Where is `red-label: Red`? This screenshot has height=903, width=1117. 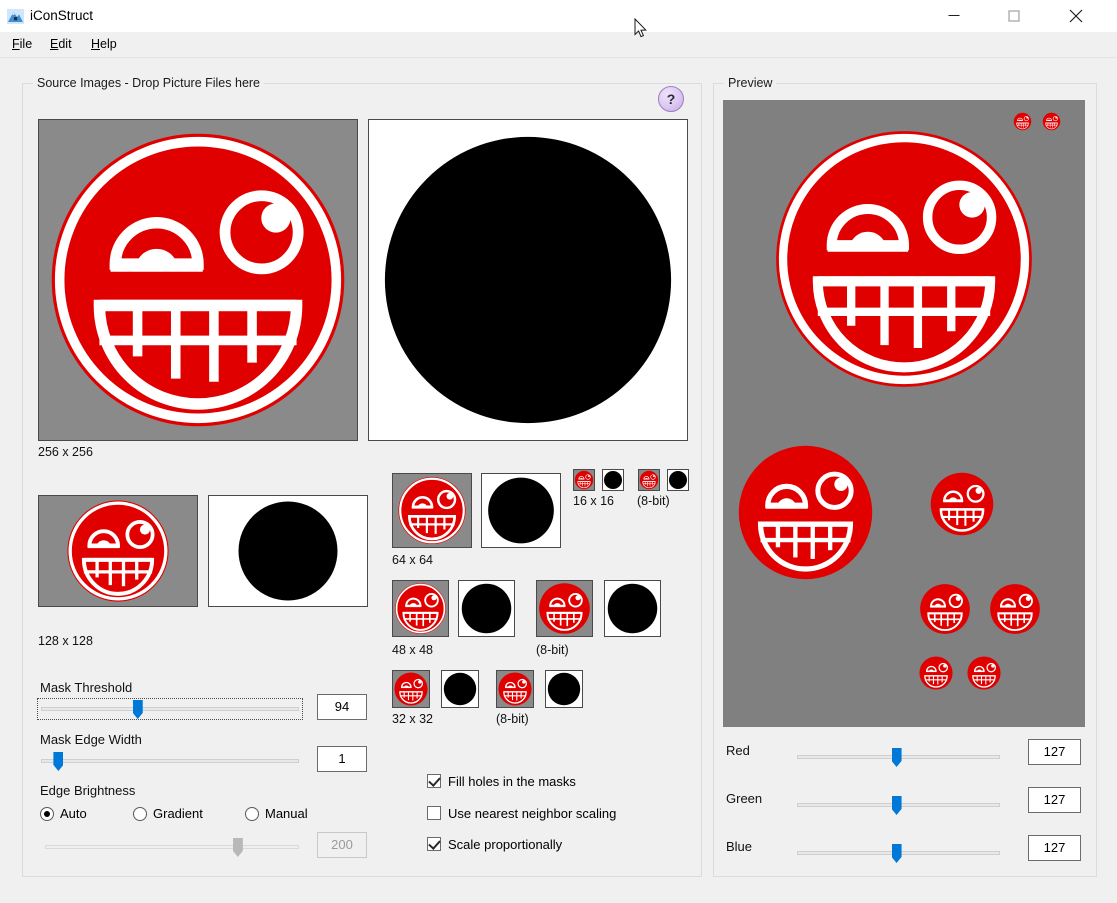 red-label: Red is located at coordinates (738, 750).